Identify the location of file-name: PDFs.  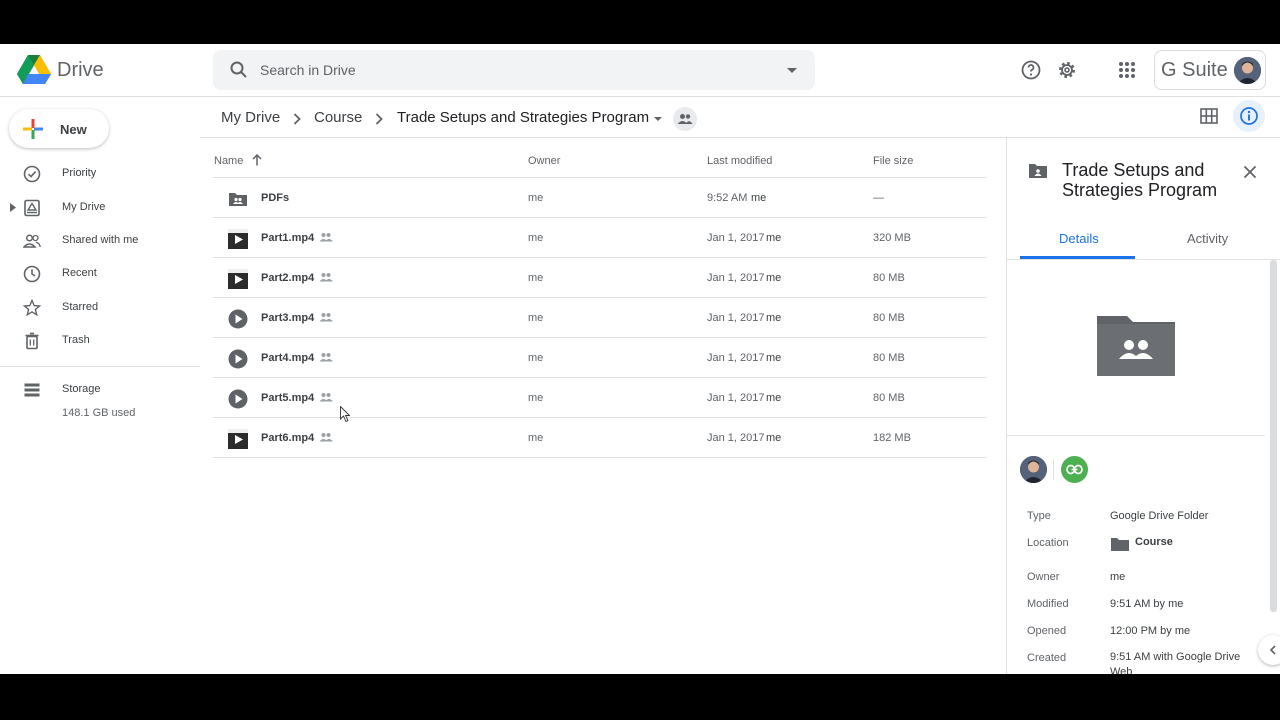
(275, 198).